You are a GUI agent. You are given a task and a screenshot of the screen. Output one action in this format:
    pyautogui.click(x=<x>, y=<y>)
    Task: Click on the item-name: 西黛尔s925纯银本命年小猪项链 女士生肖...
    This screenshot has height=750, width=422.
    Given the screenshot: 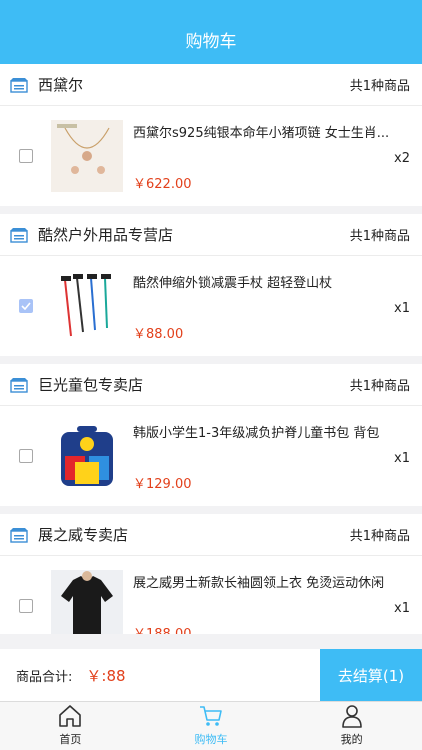 What is the action you would take?
    pyautogui.click(x=269, y=131)
    